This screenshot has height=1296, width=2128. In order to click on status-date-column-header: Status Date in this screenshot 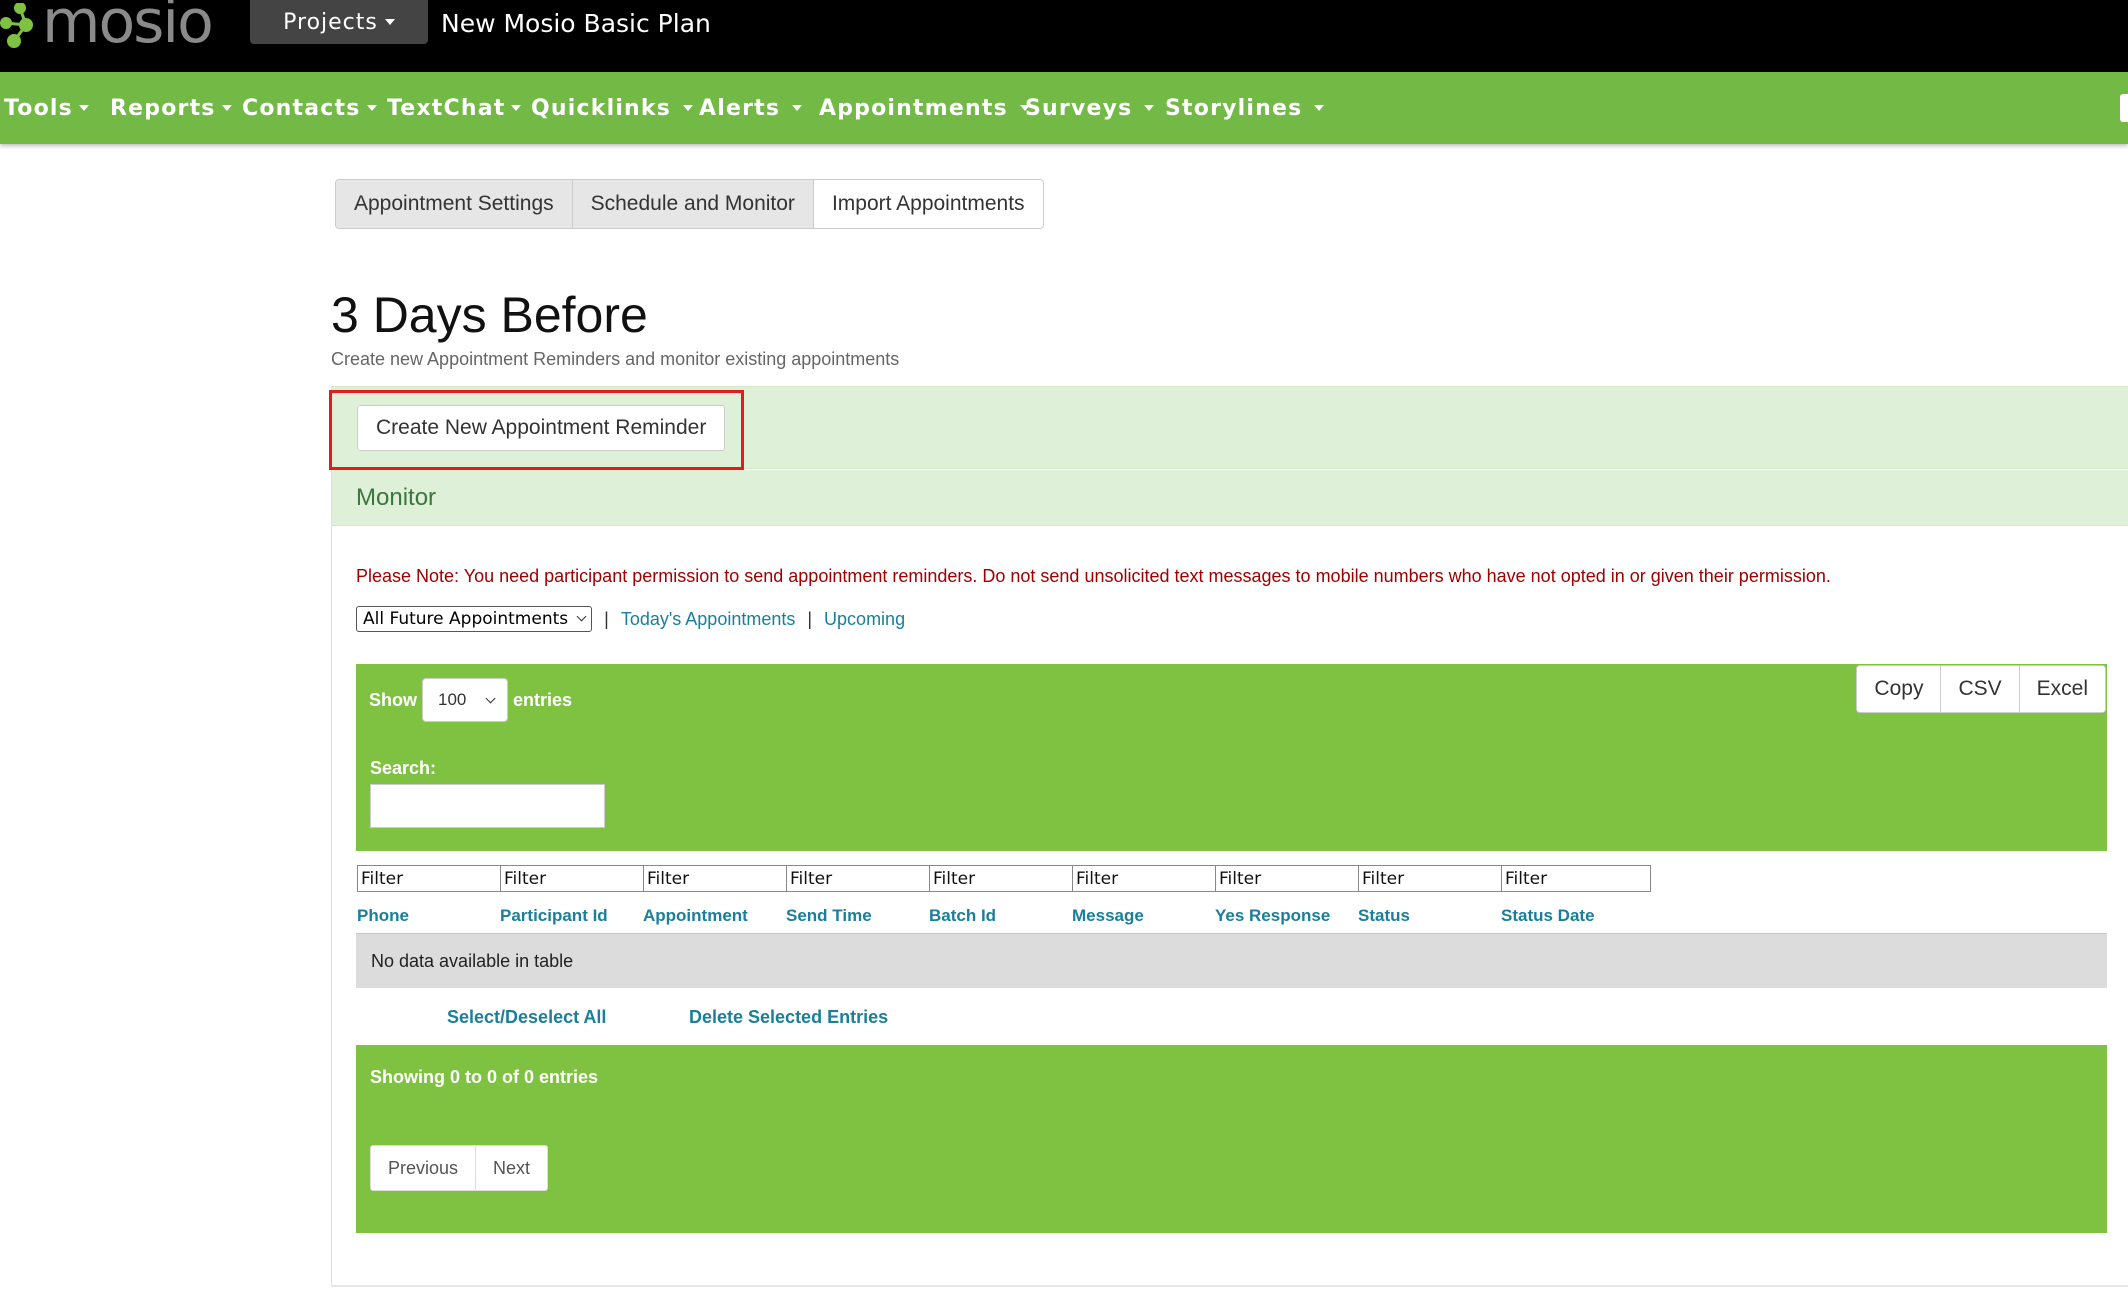, I will do `click(1548, 916)`.